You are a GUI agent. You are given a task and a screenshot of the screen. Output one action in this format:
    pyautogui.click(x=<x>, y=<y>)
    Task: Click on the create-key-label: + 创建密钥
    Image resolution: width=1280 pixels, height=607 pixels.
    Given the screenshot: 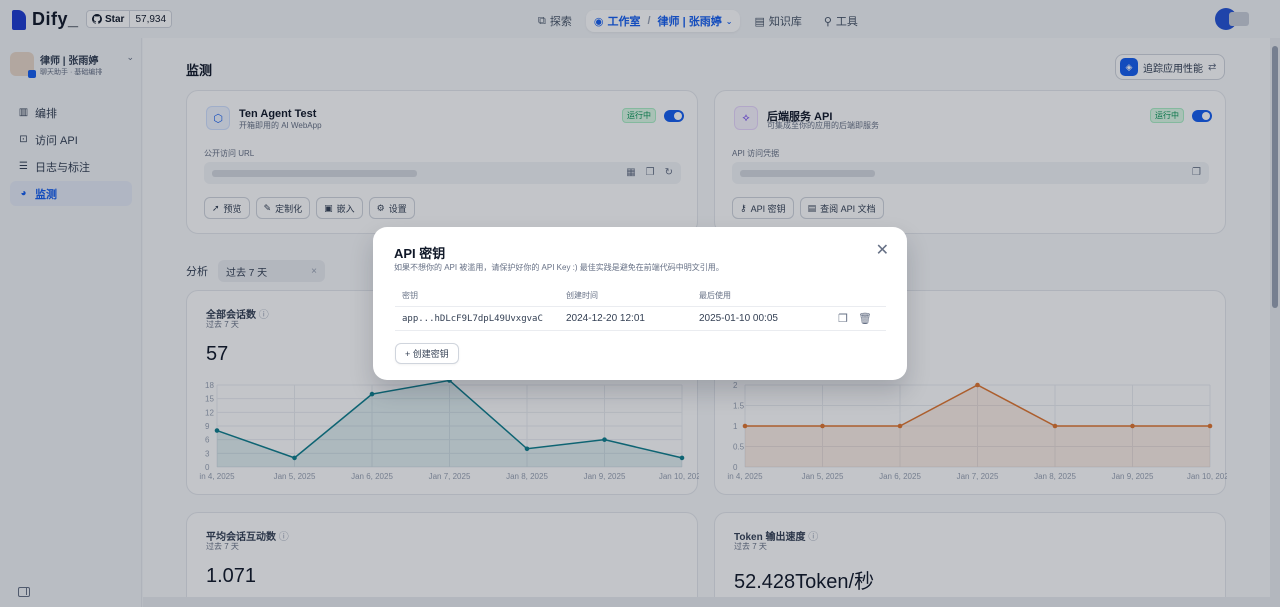 What is the action you would take?
    pyautogui.click(x=427, y=354)
    